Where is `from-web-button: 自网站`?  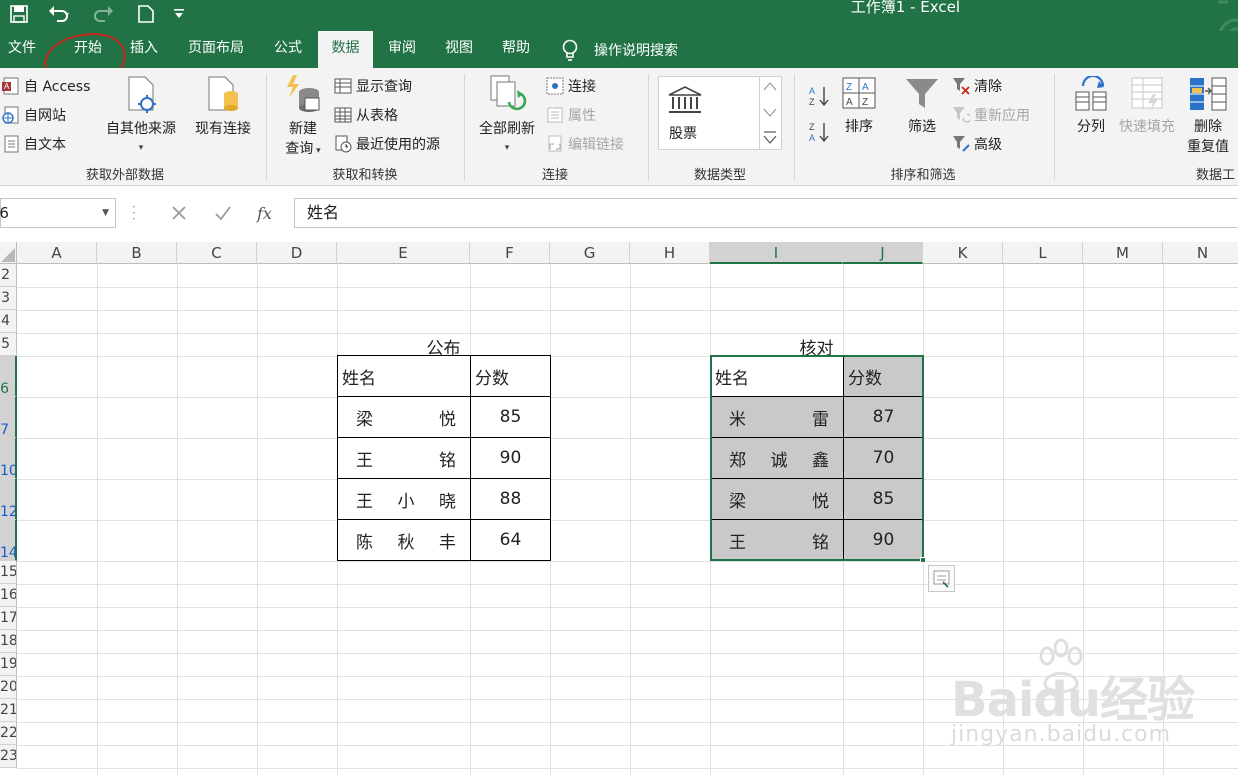
from-web-button: 自网站 is located at coordinates (34, 115).